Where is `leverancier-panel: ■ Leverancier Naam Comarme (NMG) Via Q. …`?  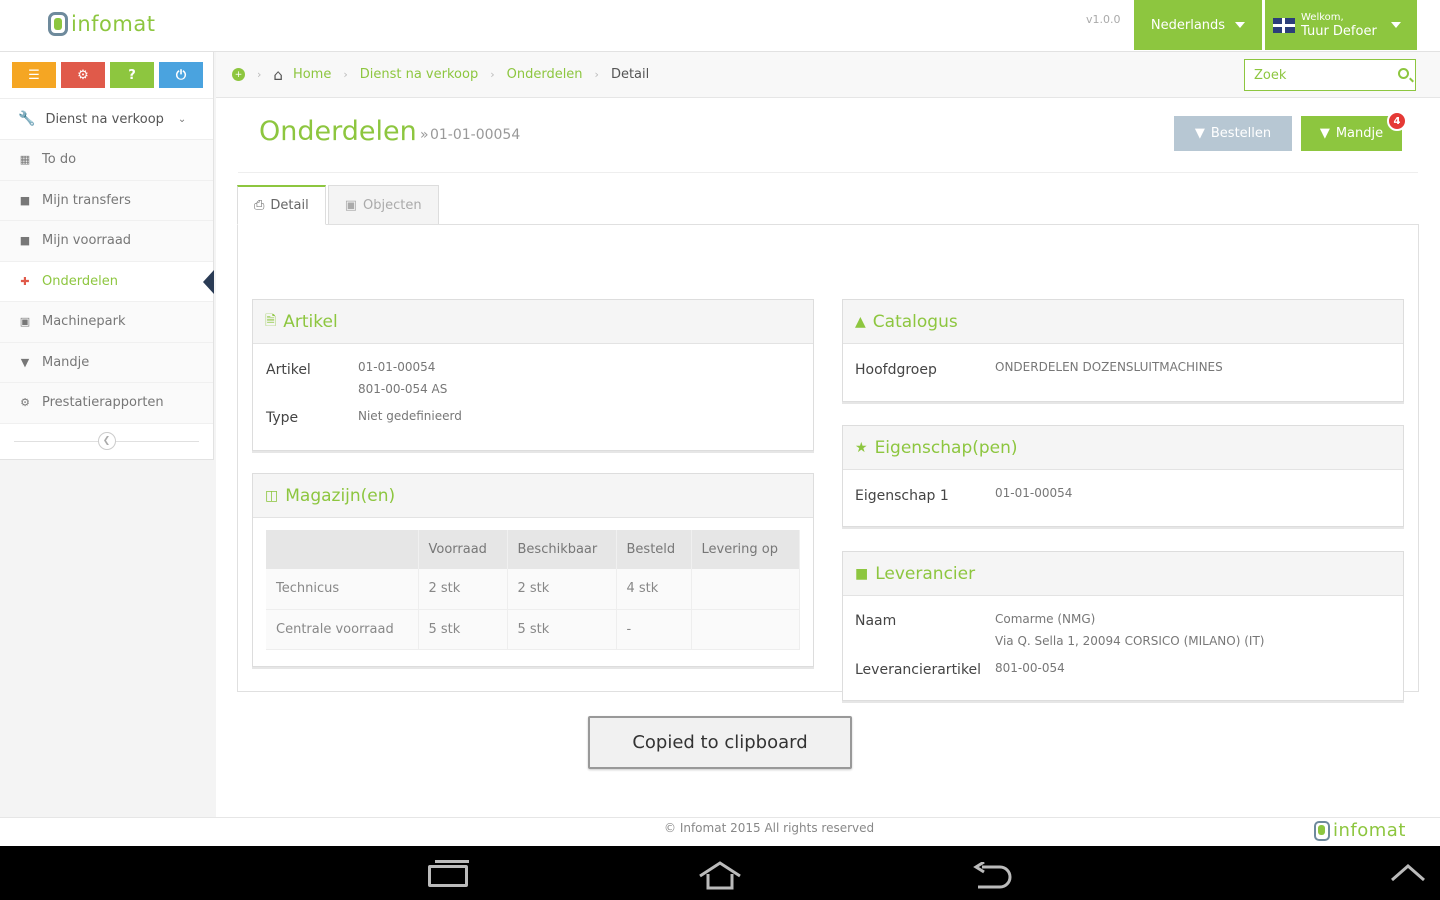 leverancier-panel: ■ Leverancier Naam Comarme (NMG) Via Q. … is located at coordinates (1123, 626).